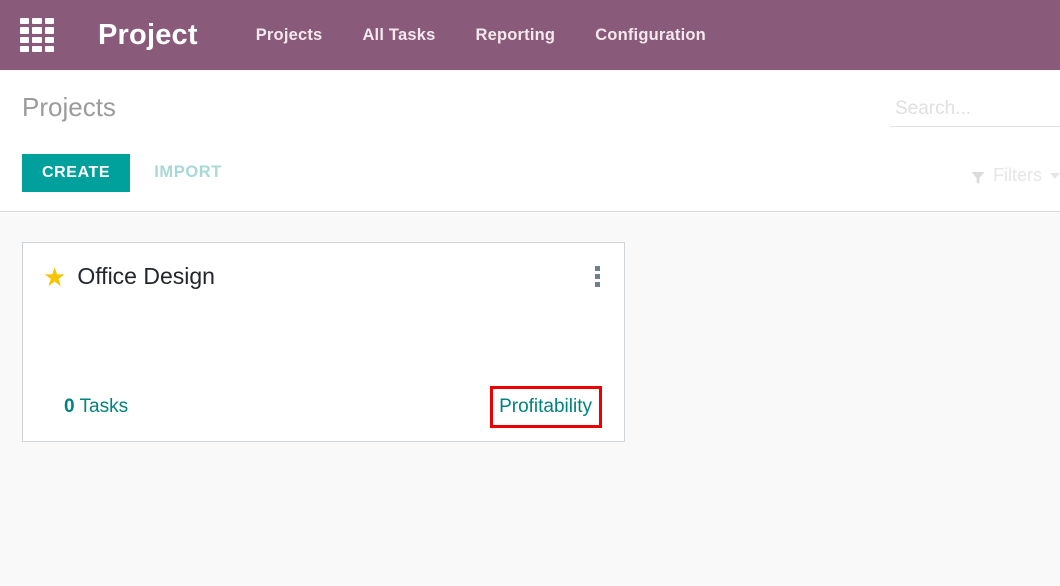  What do you see at coordinates (289, 35) in the screenshot?
I see `nav-item-projects: Projects` at bounding box center [289, 35].